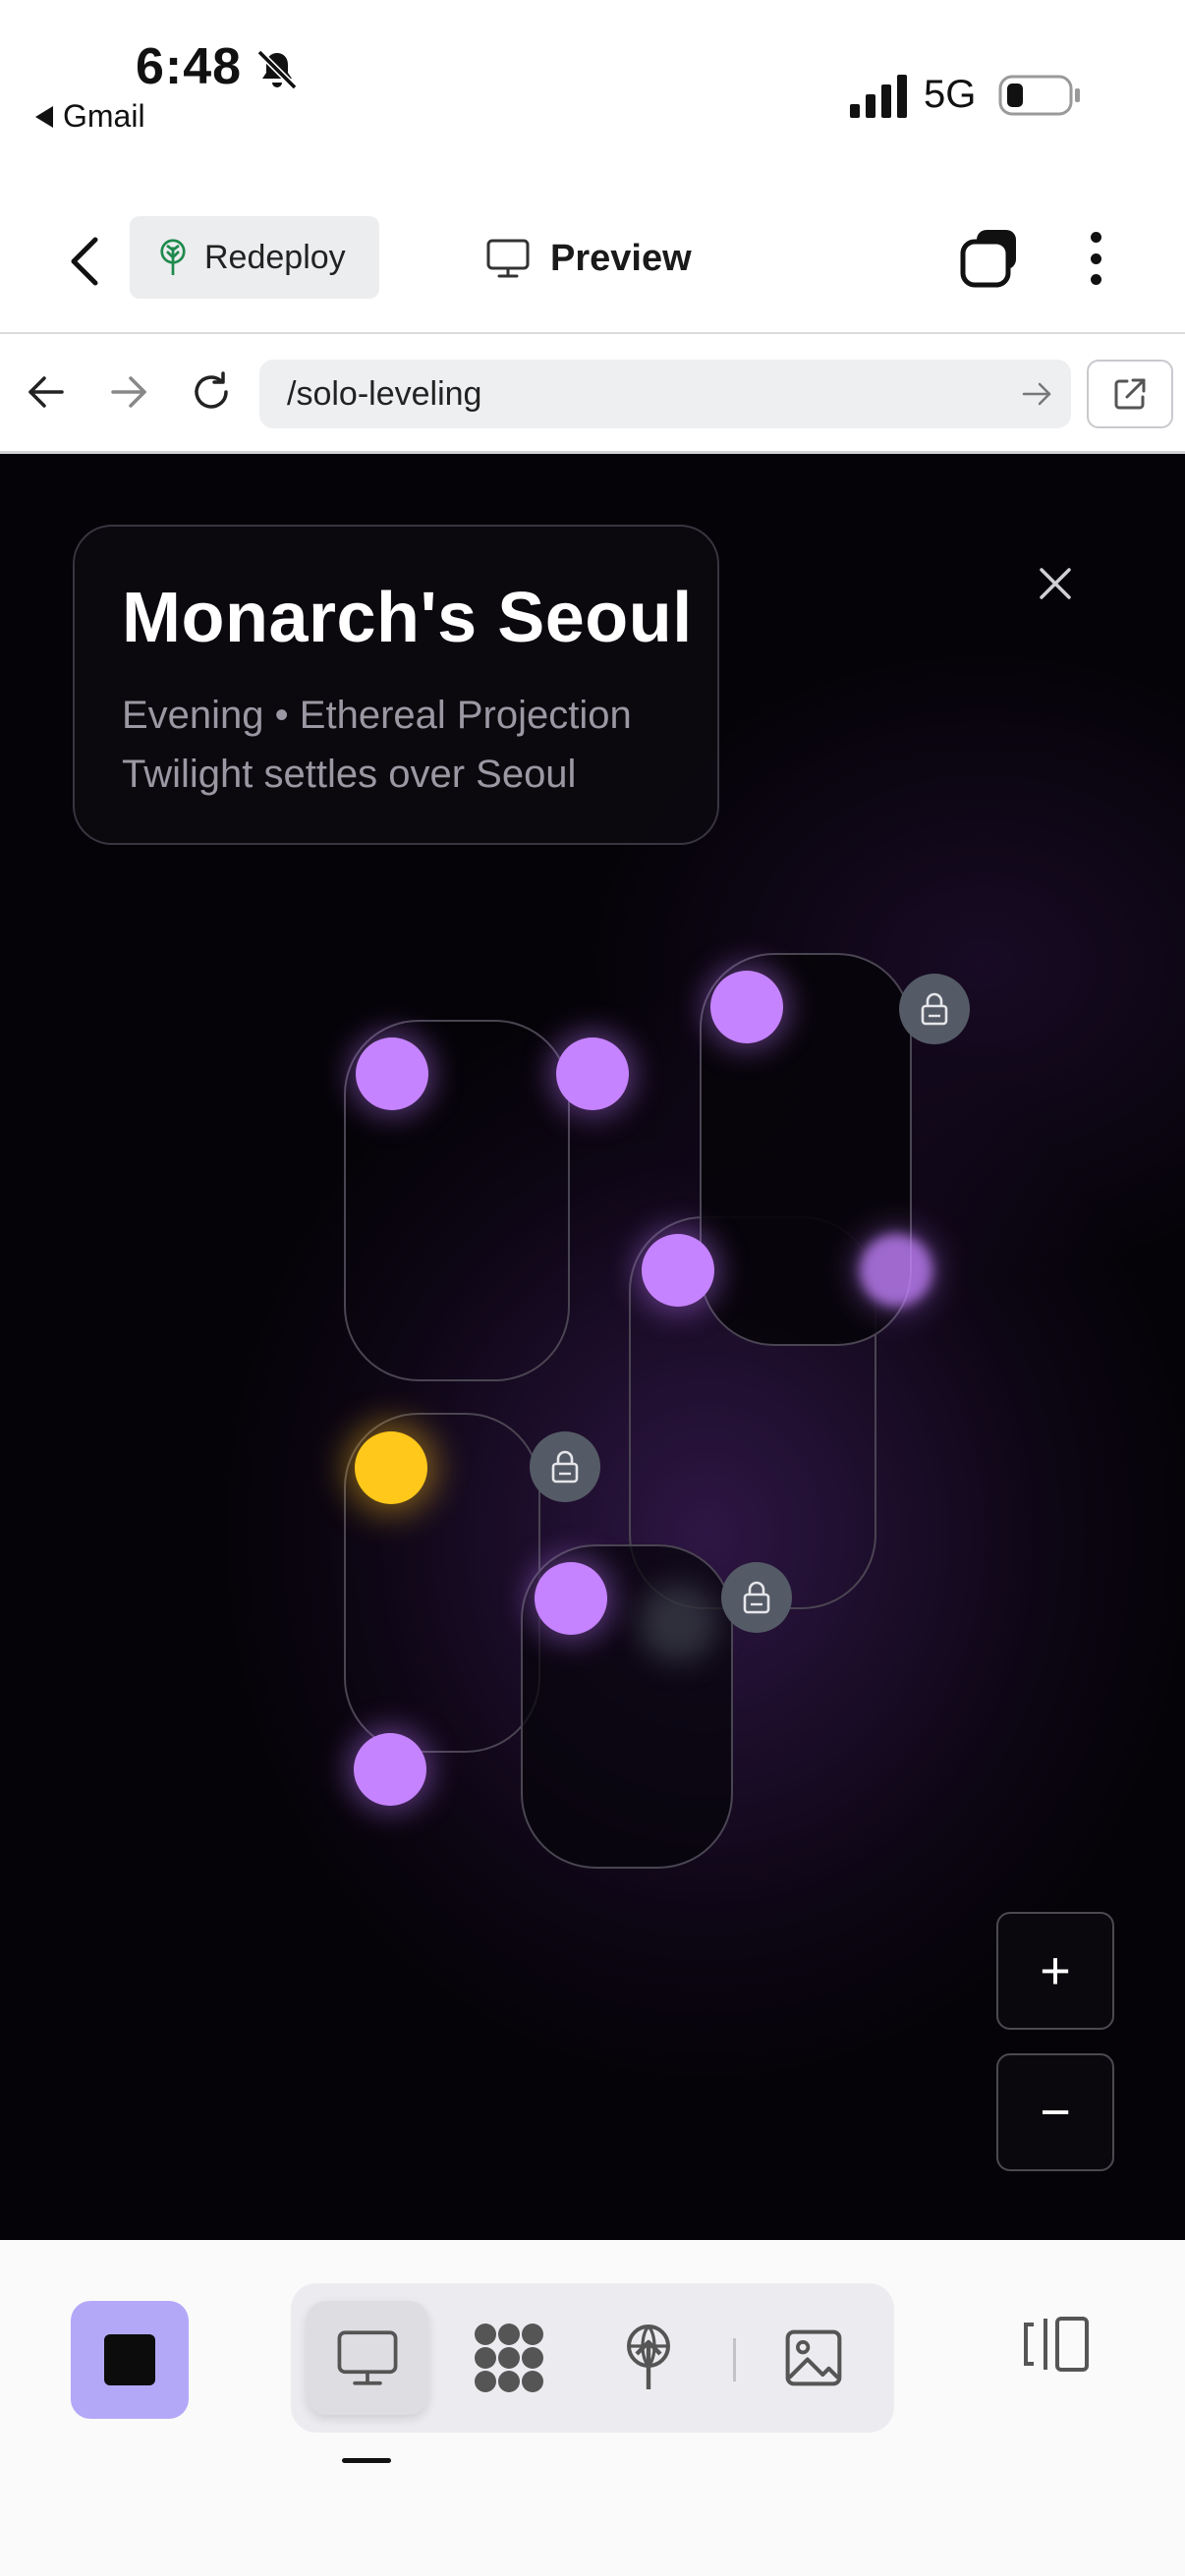 This screenshot has width=1185, height=2576. I want to click on dots-grid-icon, so click(509, 2358).